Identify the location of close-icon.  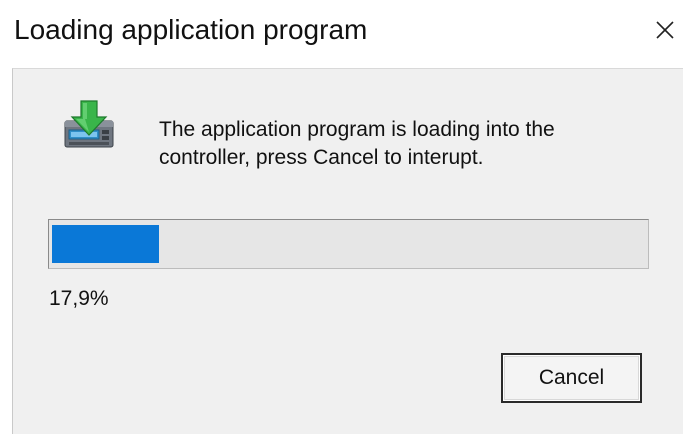
(665, 30).